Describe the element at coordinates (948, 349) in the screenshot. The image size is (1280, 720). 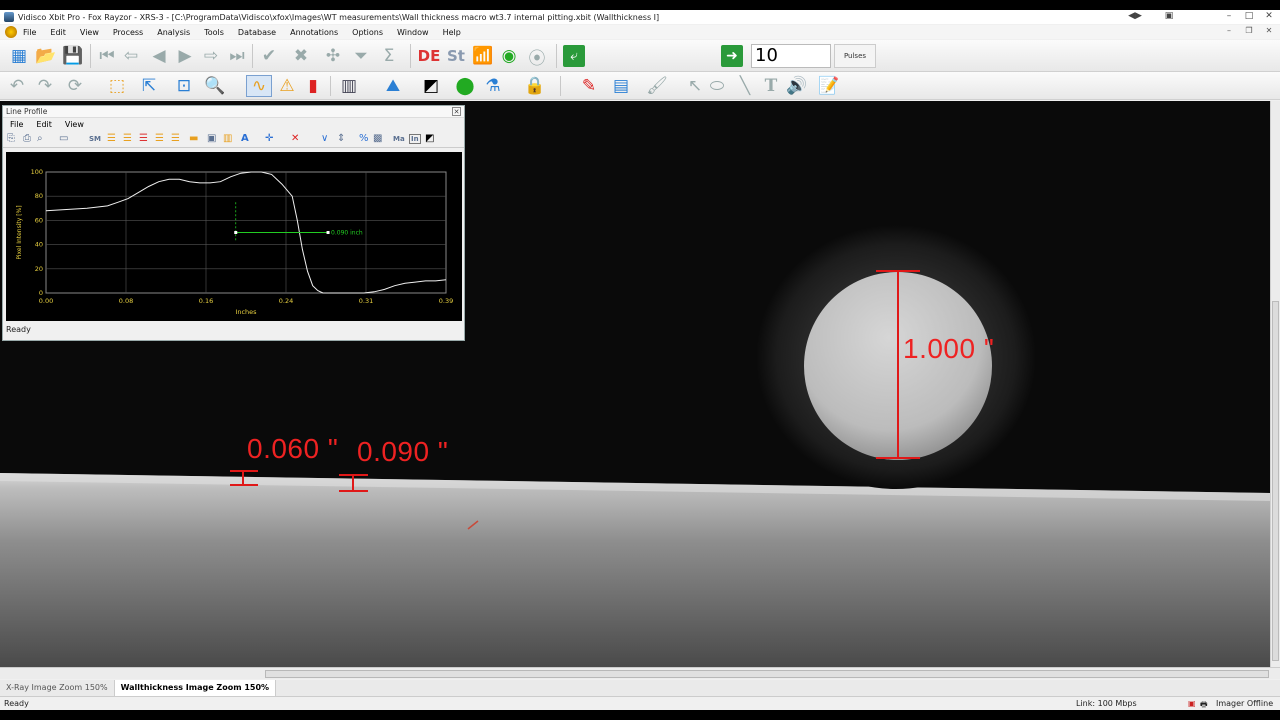
I see `measurement-label-3: 1.000 "` at that location.